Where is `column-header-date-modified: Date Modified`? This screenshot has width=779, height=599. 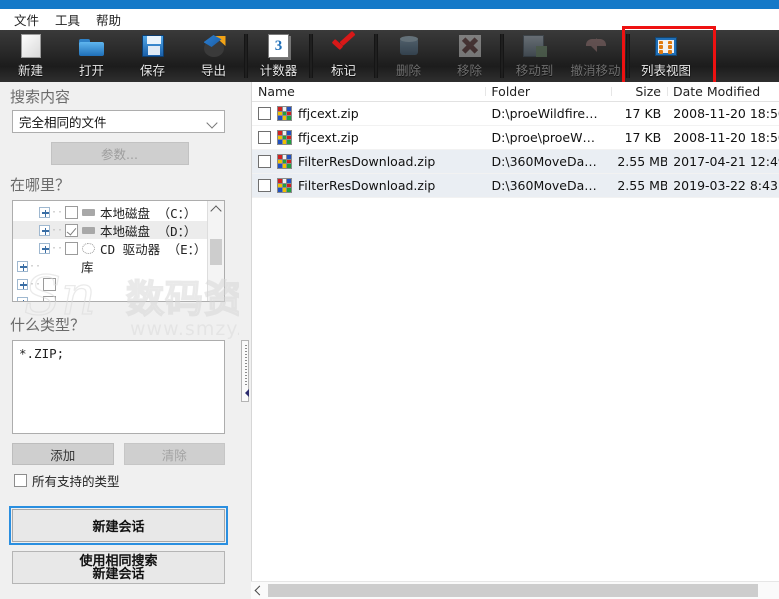
column-header-date-modified: Date Modified is located at coordinates (723, 91).